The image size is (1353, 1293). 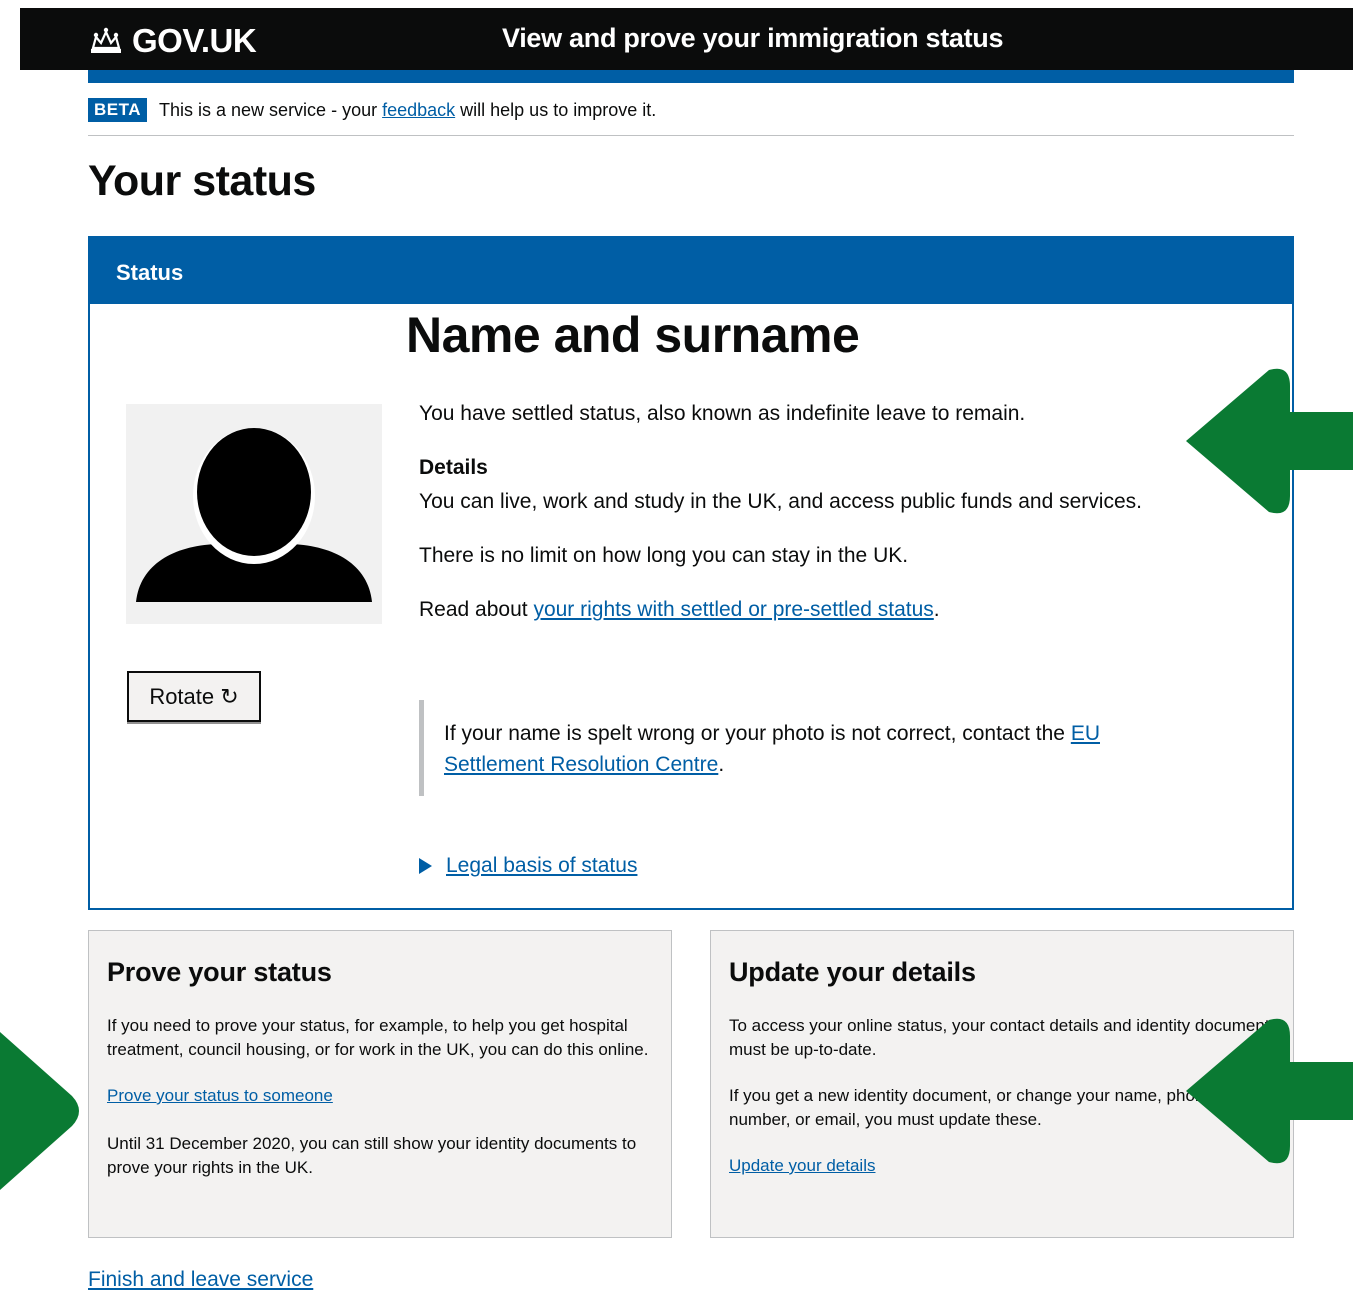 What do you see at coordinates (202, 181) in the screenshot?
I see `page-title: Your status` at bounding box center [202, 181].